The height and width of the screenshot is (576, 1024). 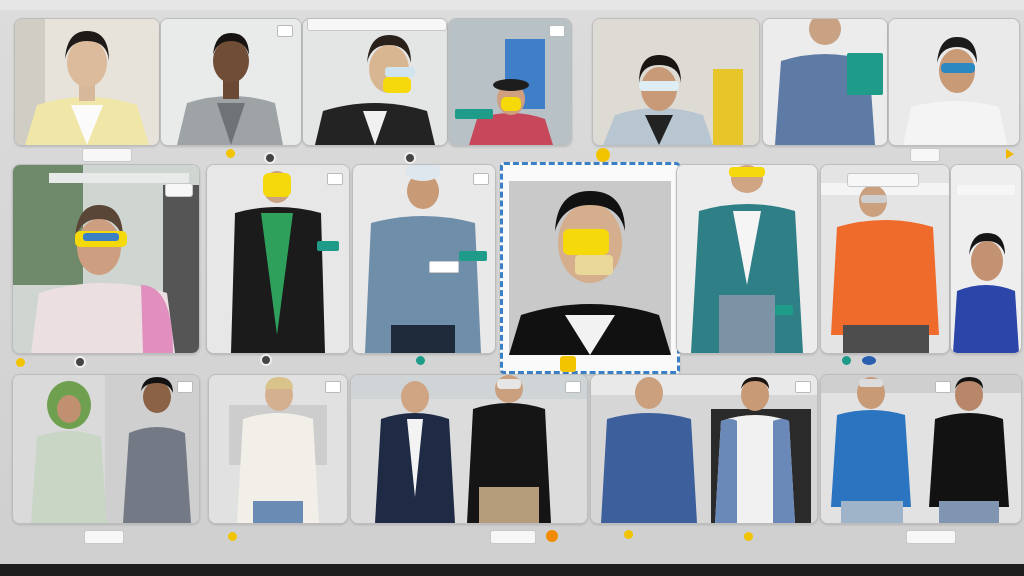 What do you see at coordinates (512, 570) in the screenshot?
I see `bottom-strip` at bounding box center [512, 570].